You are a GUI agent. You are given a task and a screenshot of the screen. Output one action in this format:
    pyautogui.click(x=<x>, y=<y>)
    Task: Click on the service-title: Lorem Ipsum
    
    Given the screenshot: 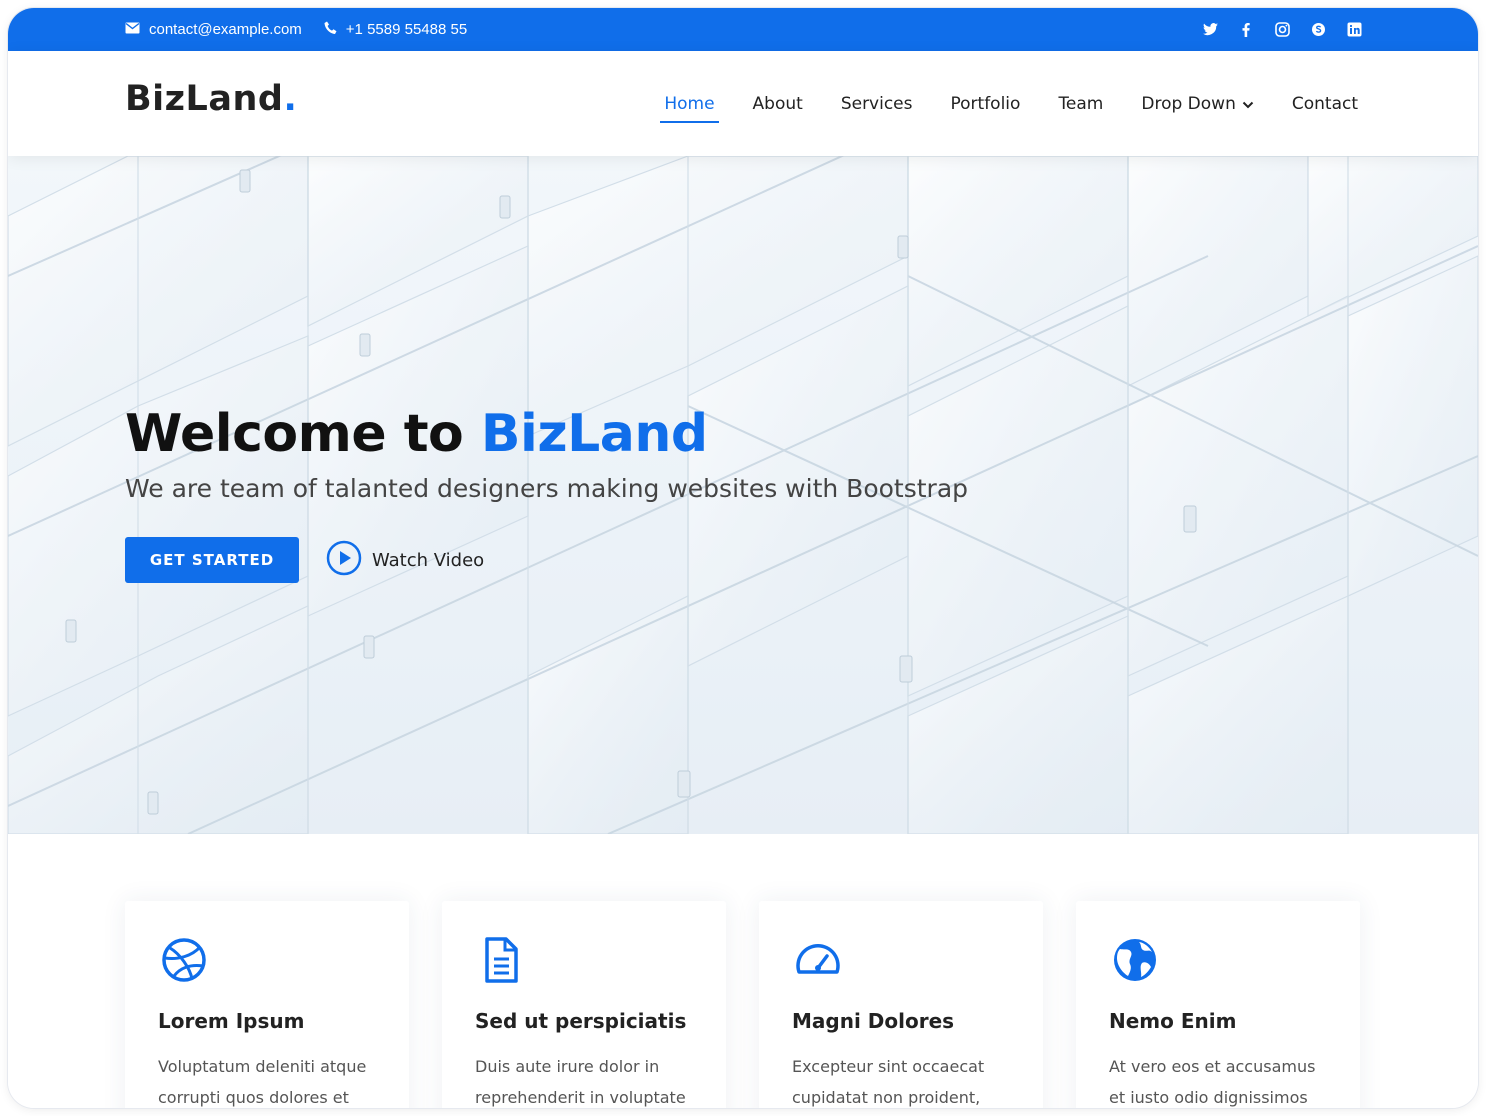 What is the action you would take?
    pyautogui.click(x=231, y=1021)
    